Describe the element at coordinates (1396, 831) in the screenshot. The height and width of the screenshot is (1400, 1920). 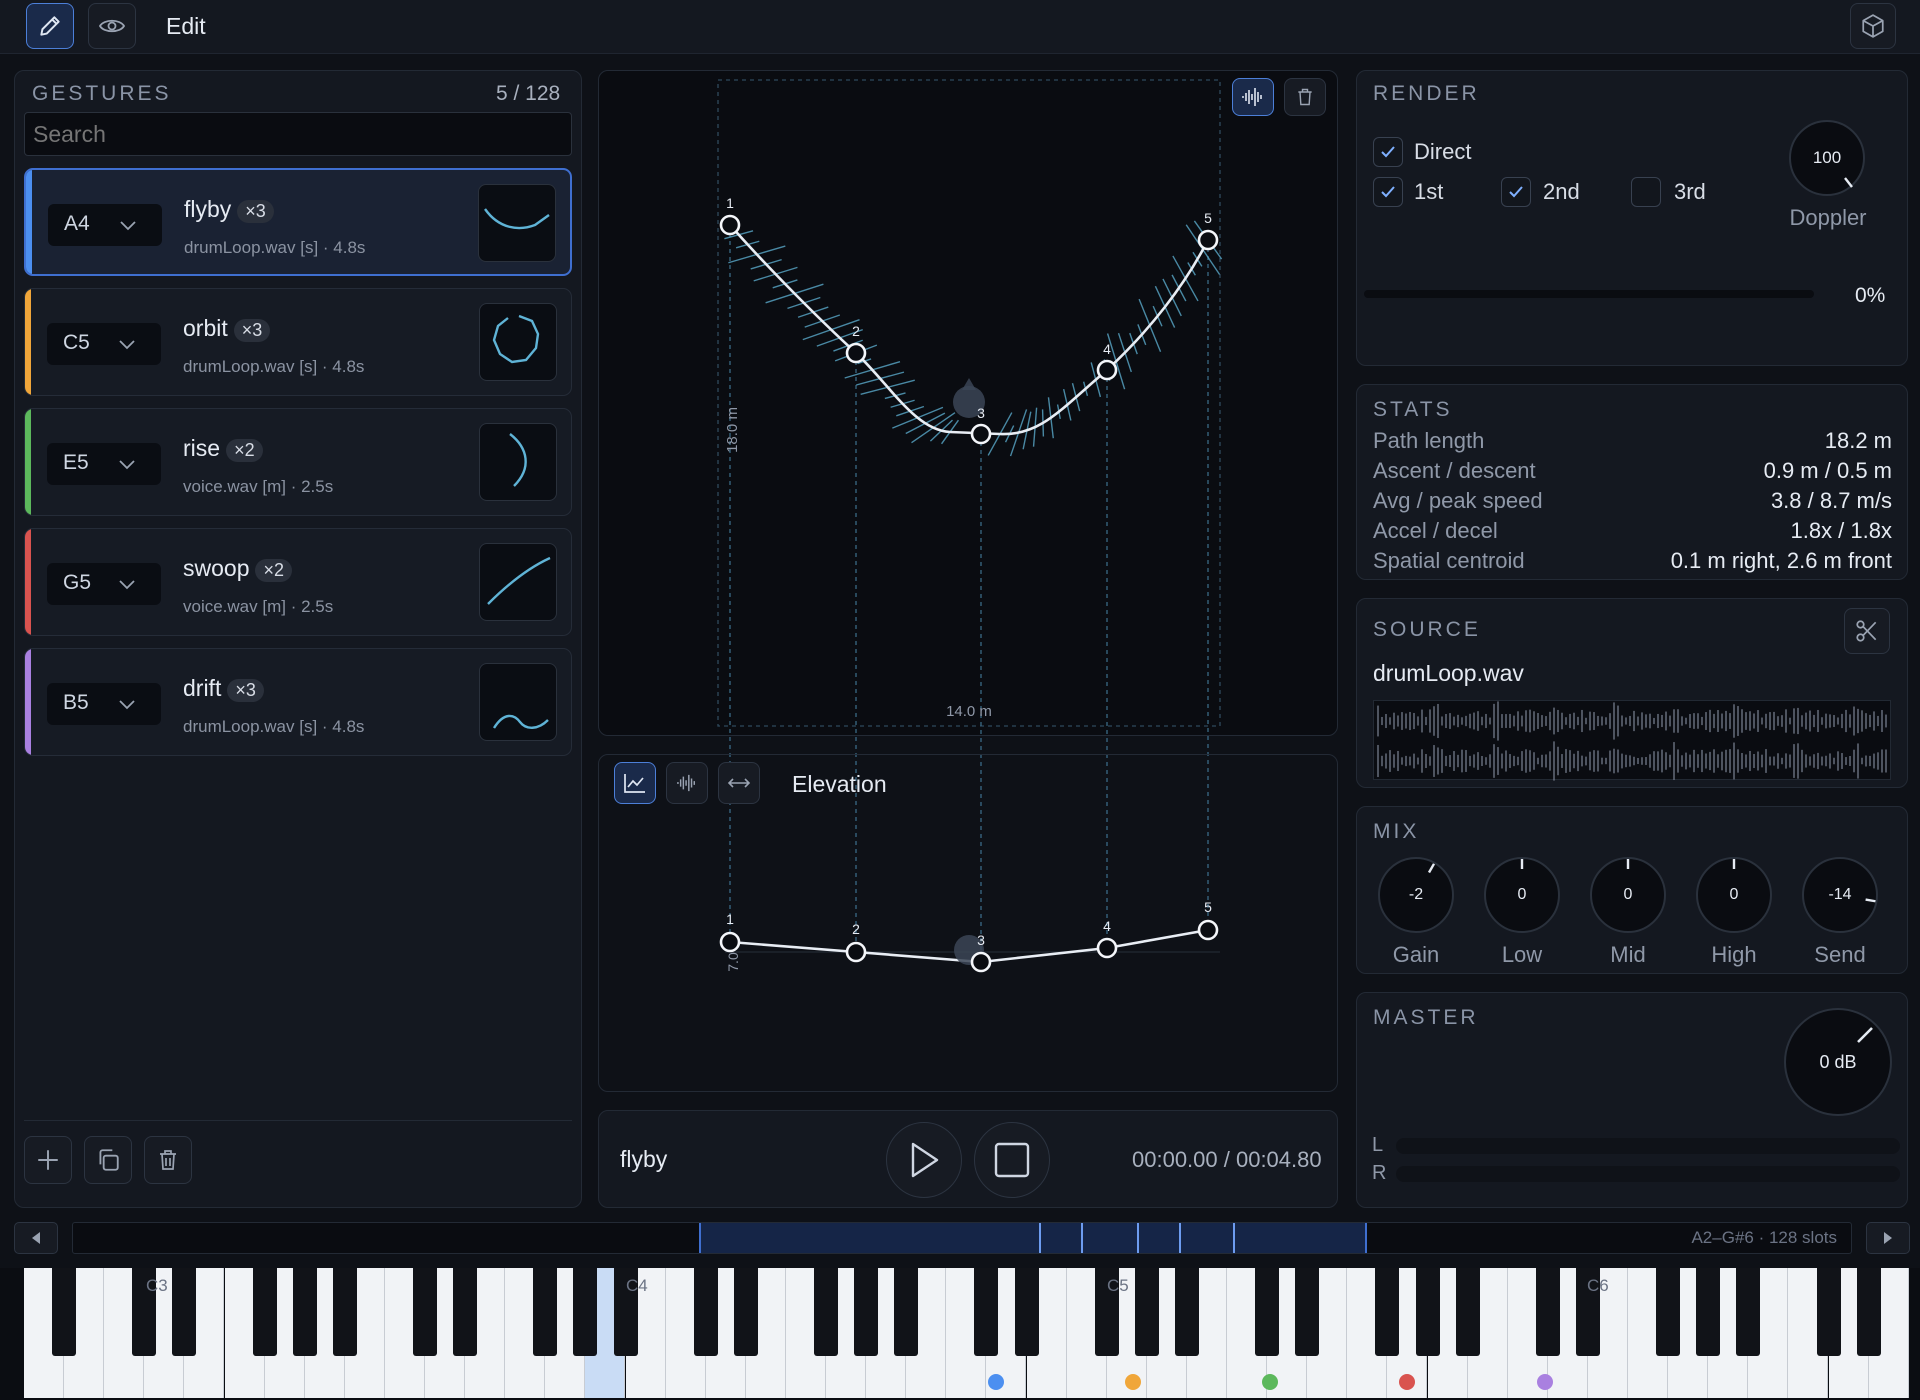
I see `mix-header: MIX` at that location.